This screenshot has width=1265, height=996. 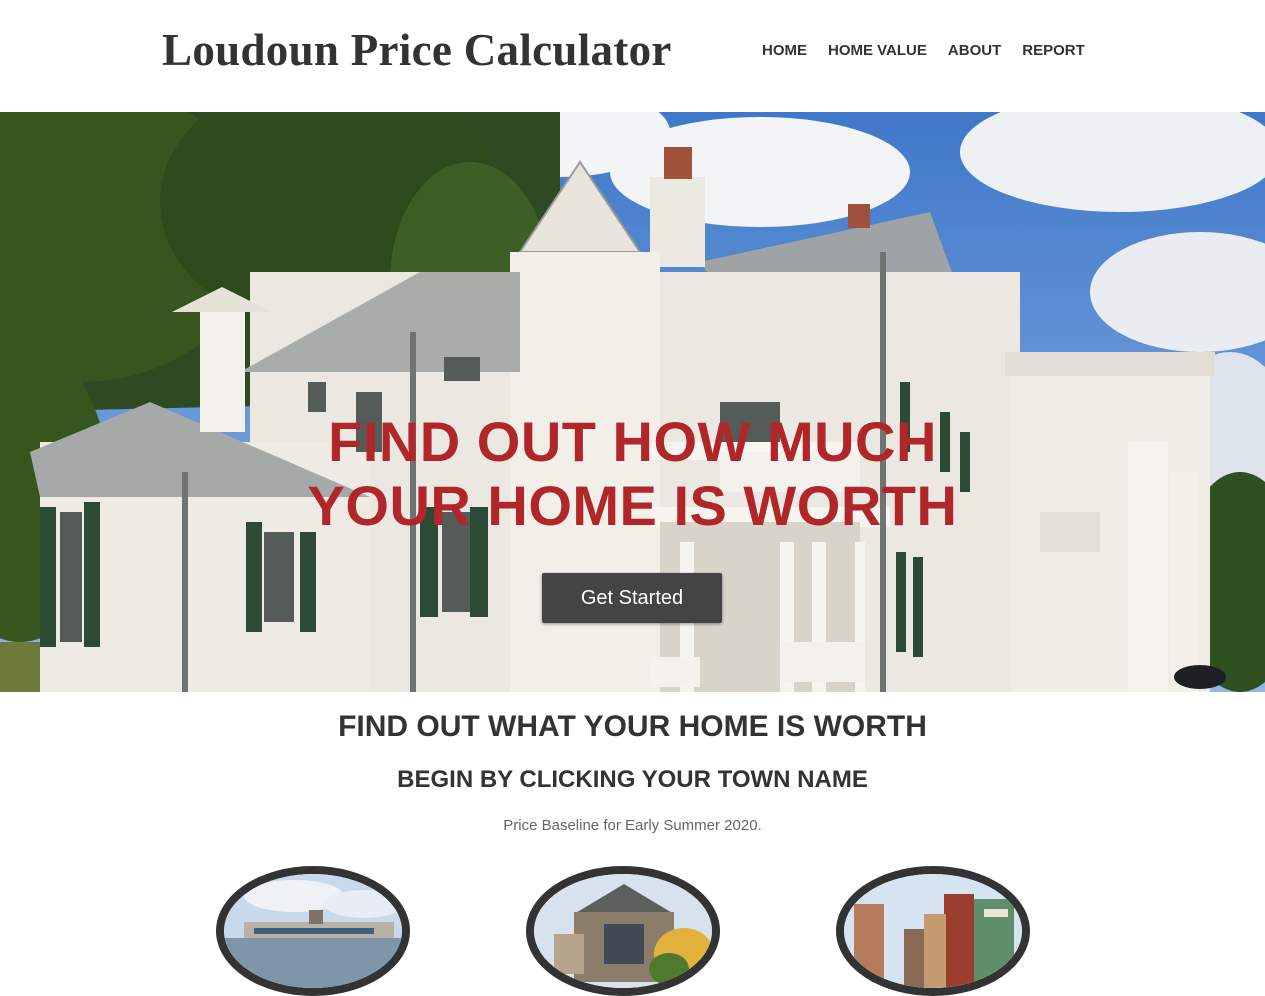 What do you see at coordinates (632, 505) in the screenshot?
I see `hero-headline-line2: YOUR HOME IS WORTH` at bounding box center [632, 505].